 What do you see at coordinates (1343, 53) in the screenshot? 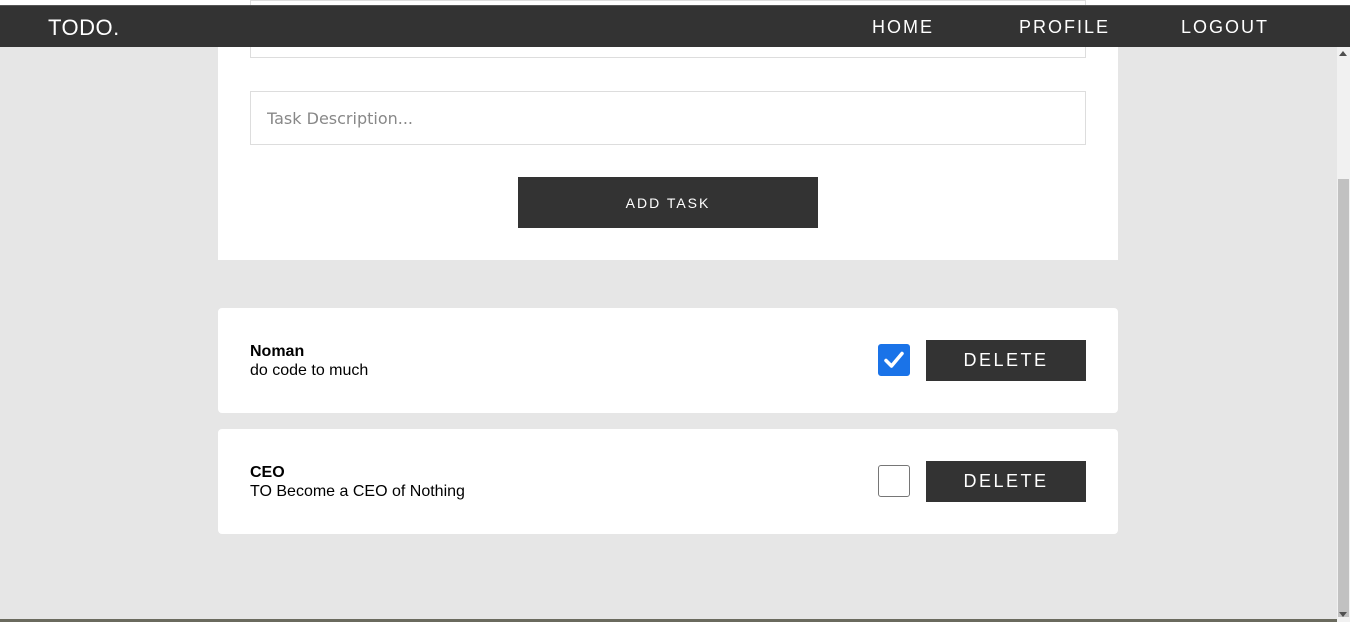
I see `scroll-up-arrow-icon` at bounding box center [1343, 53].